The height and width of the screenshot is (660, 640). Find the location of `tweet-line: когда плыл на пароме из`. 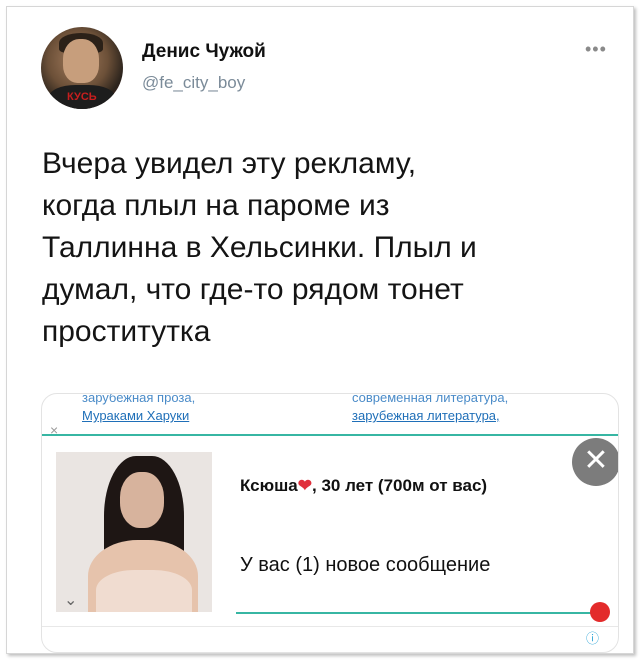

tweet-line: когда плыл на пароме из is located at coordinates (216, 205).